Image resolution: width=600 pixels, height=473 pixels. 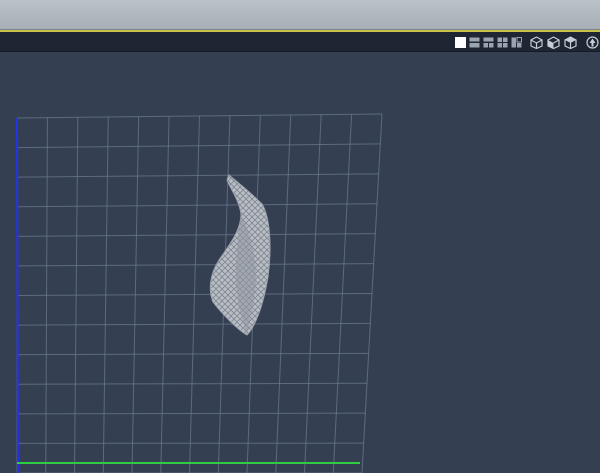 I want to click on four-view-icon, so click(x=502, y=42).